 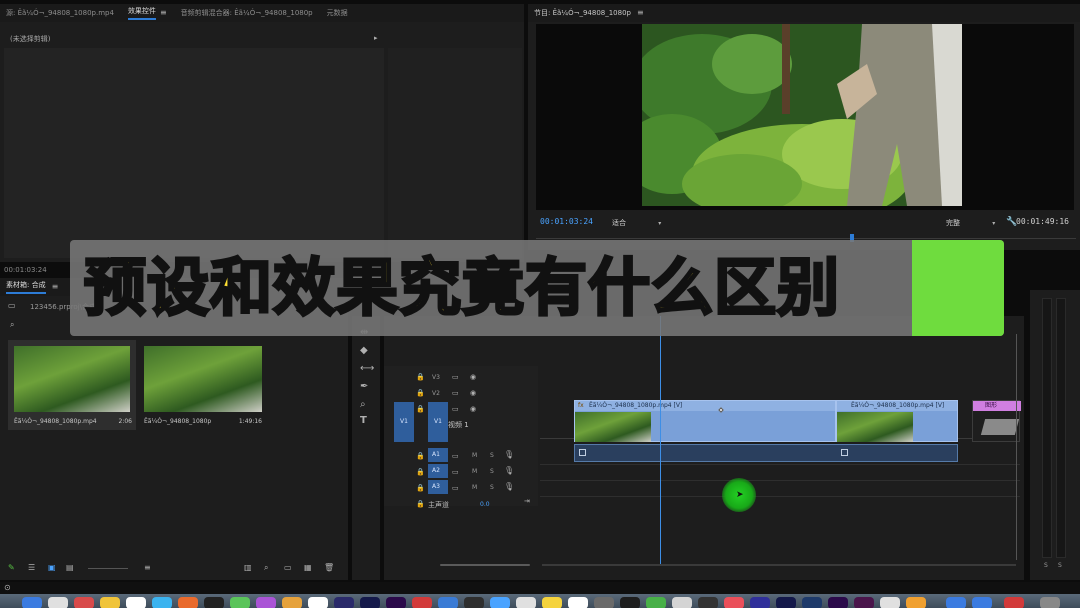 What do you see at coordinates (363, 421) in the screenshot?
I see `type-tool-icon: T` at bounding box center [363, 421].